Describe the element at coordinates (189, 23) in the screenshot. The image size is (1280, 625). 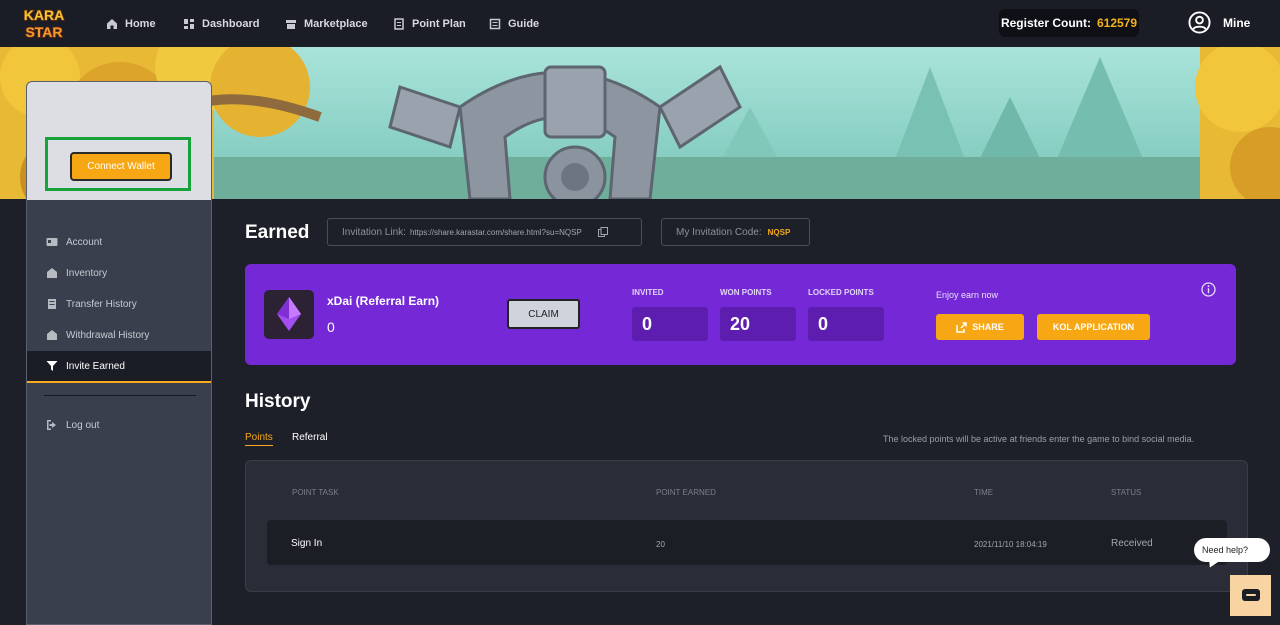
I see `dashboard-icon` at that location.